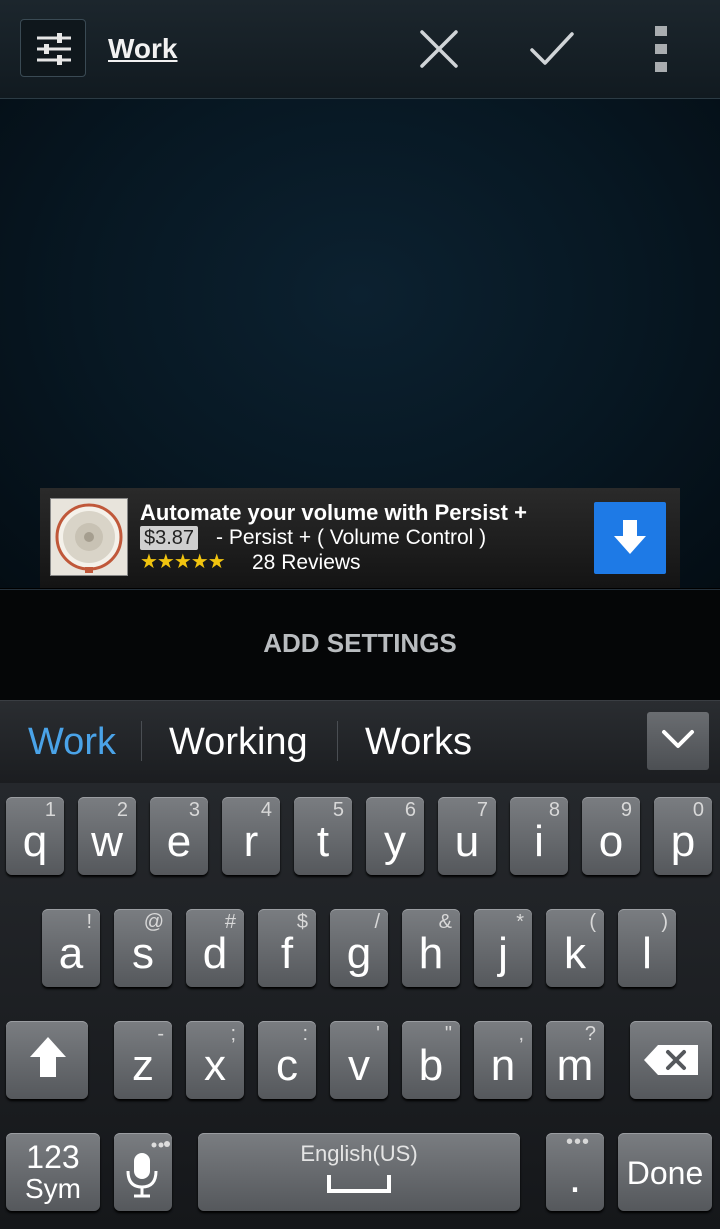 Image resolution: width=720 pixels, height=1229 pixels. I want to click on key-f: $ f, so click(287, 948).